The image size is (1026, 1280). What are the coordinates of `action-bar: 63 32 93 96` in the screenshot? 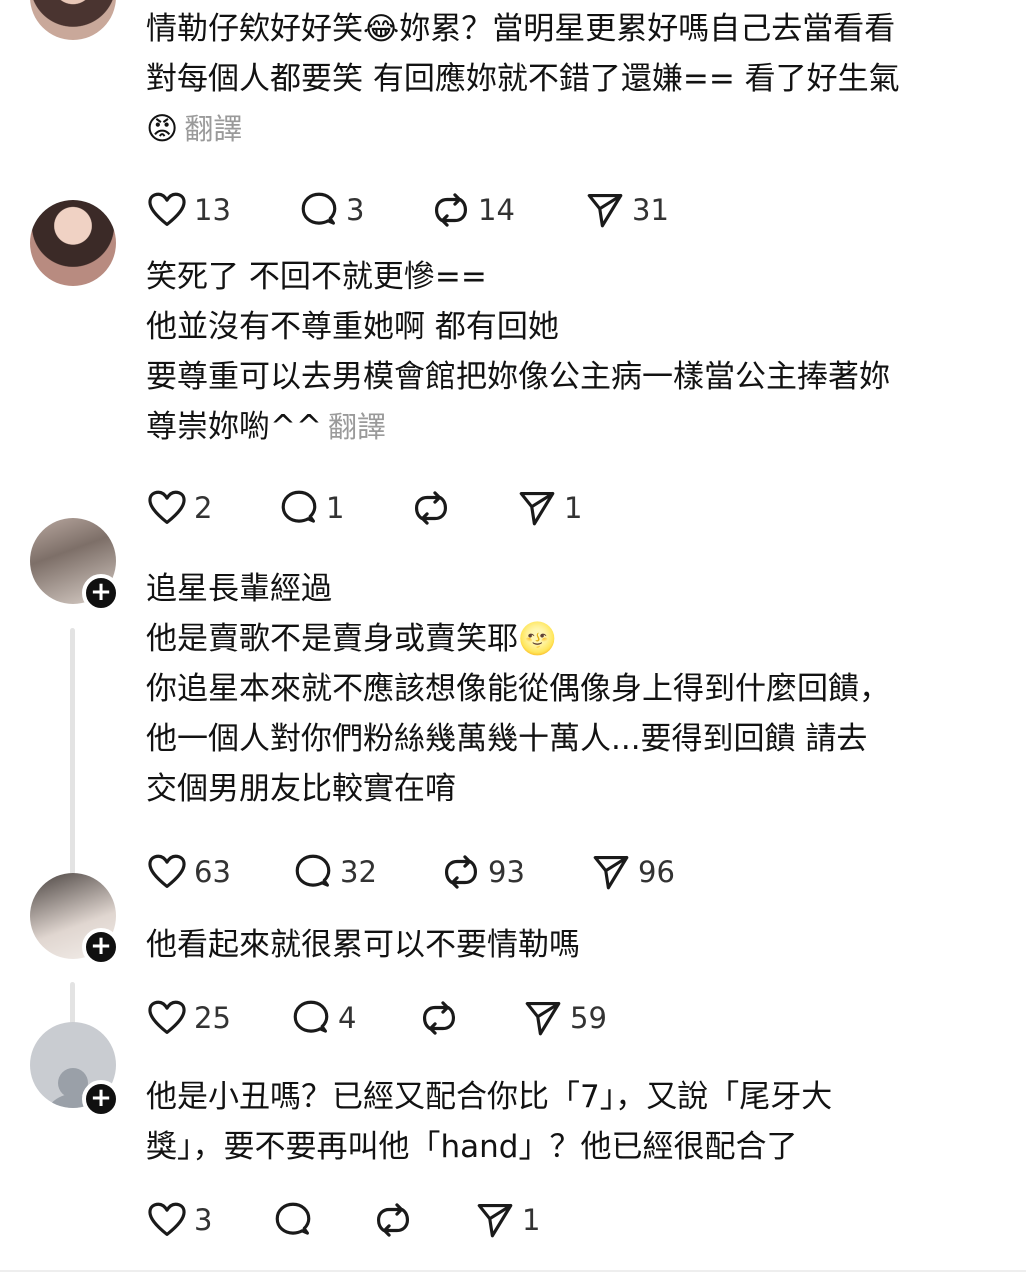 It's located at (426, 872).